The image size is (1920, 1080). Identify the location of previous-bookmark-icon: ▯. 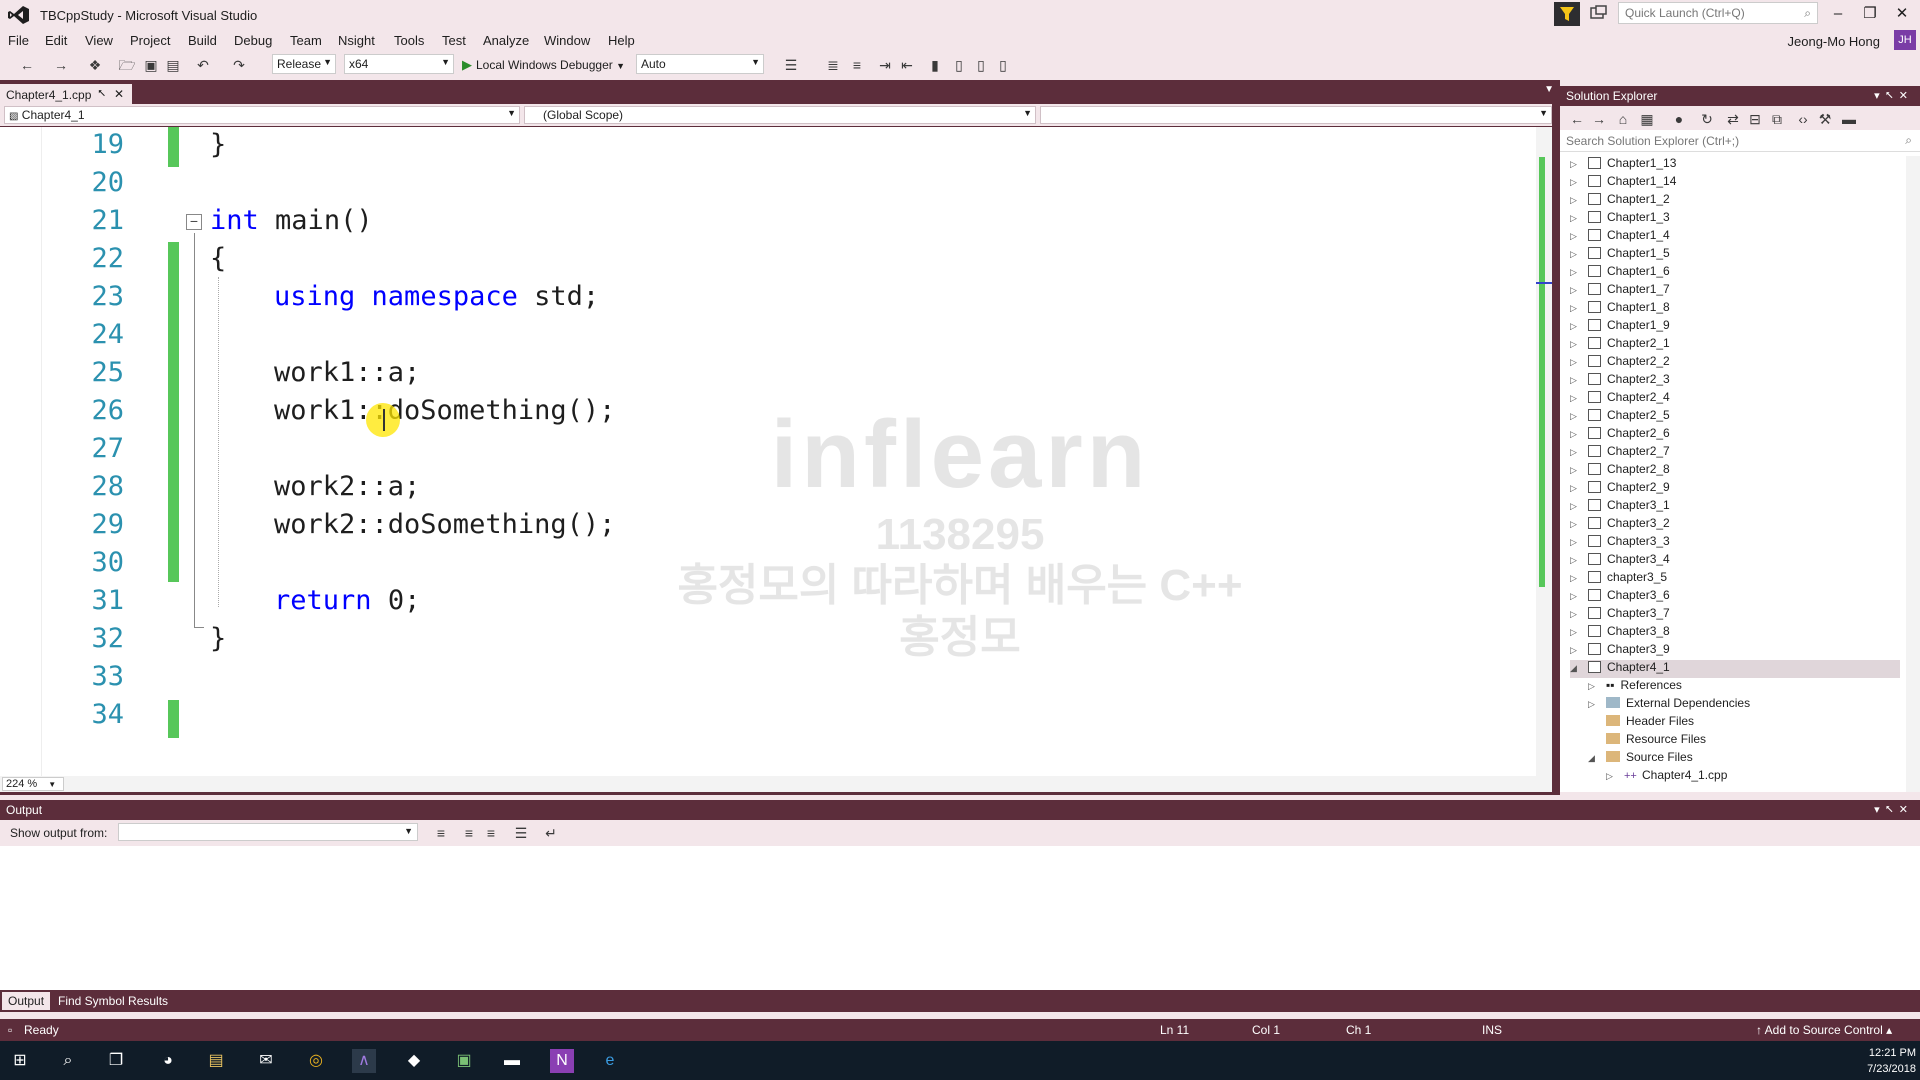
(959, 65).